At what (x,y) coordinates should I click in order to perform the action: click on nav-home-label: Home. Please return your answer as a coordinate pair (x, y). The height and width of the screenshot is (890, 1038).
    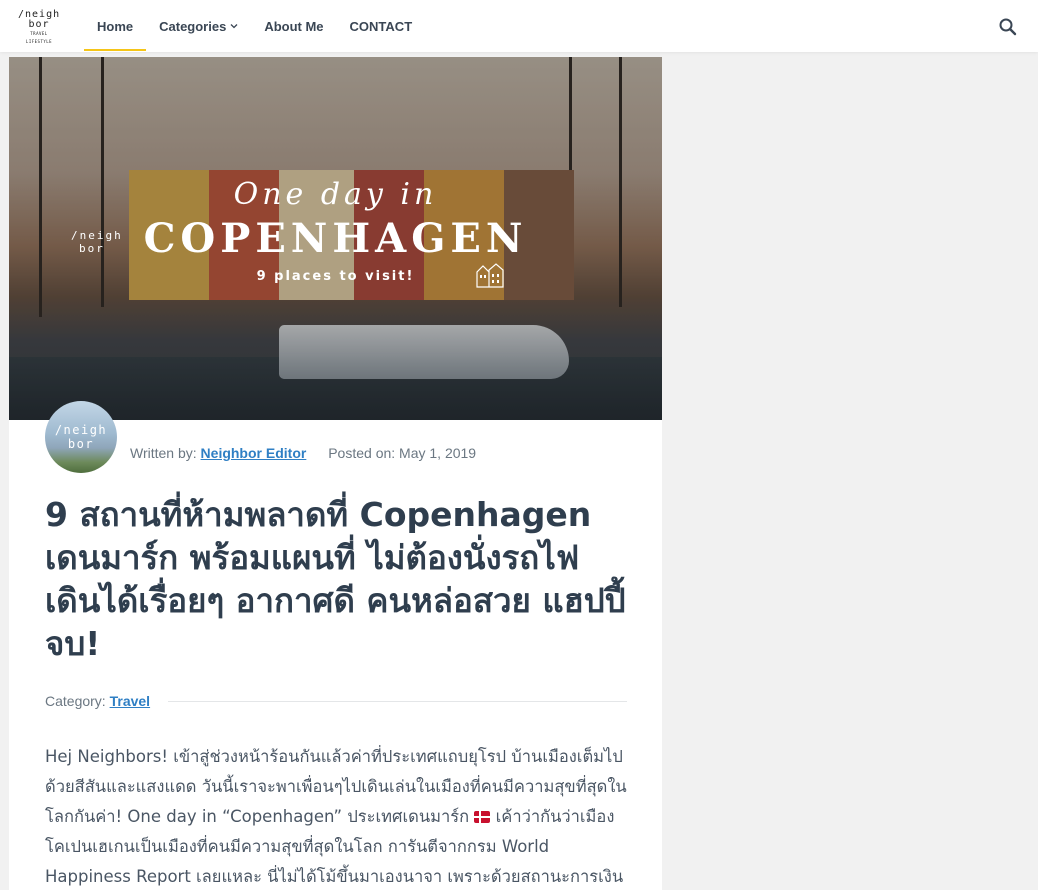
    Looking at the image, I should click on (115, 26).